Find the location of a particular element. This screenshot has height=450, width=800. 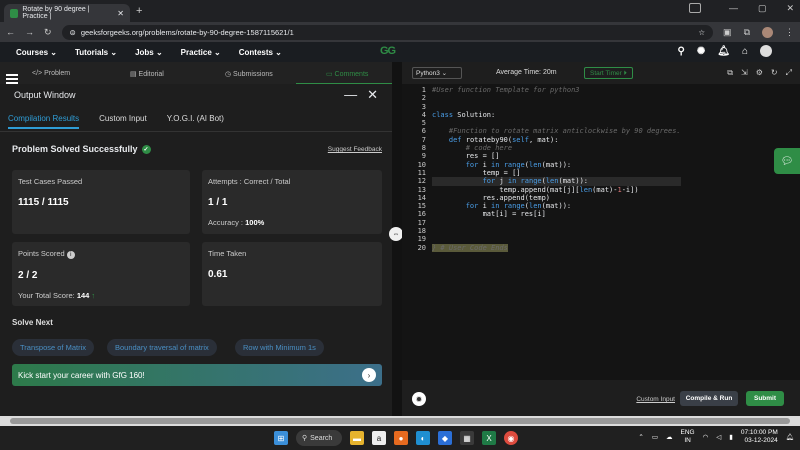

browser-tab: Rotate by 90 degree | Practice | ✕ is located at coordinates (67, 13).